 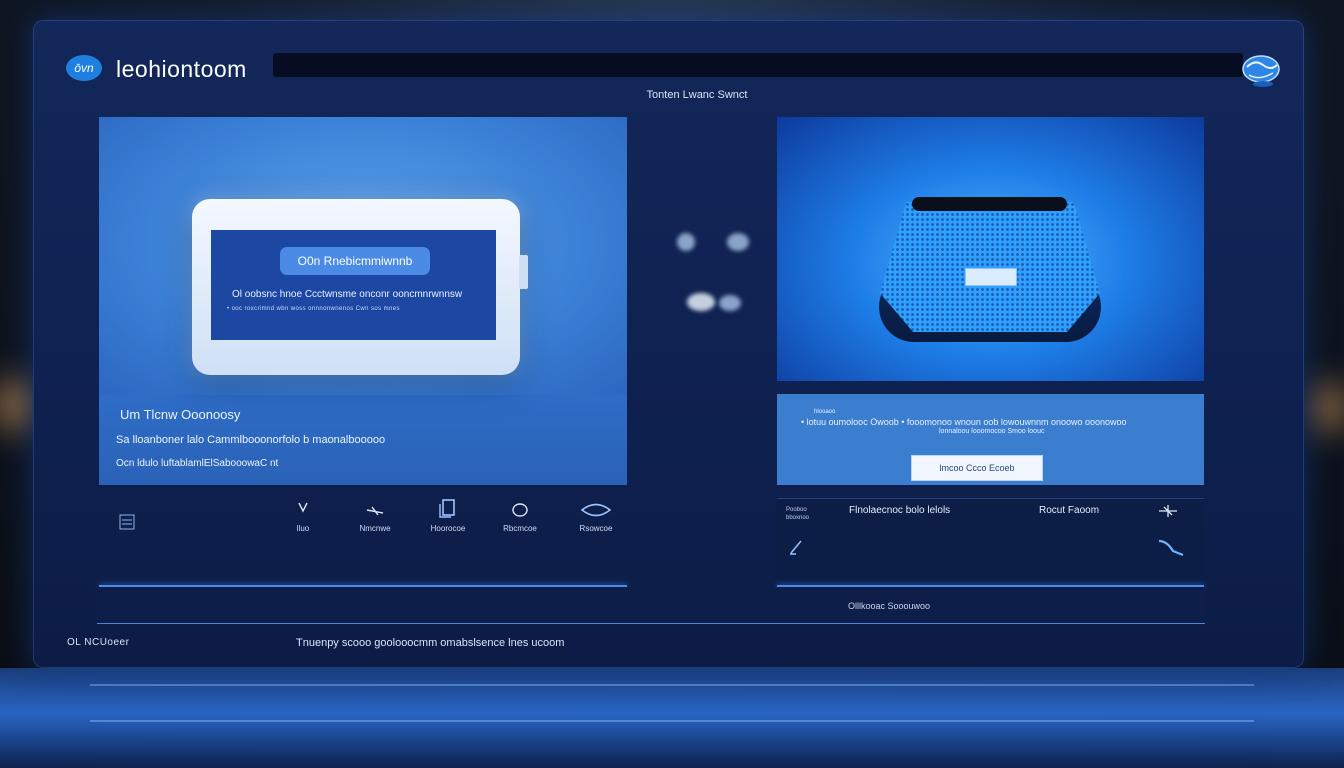 What do you see at coordinates (197, 463) in the screenshot?
I see `left-panel-text: Ocn ldulo luftablamlElSabooowaC nt` at bounding box center [197, 463].